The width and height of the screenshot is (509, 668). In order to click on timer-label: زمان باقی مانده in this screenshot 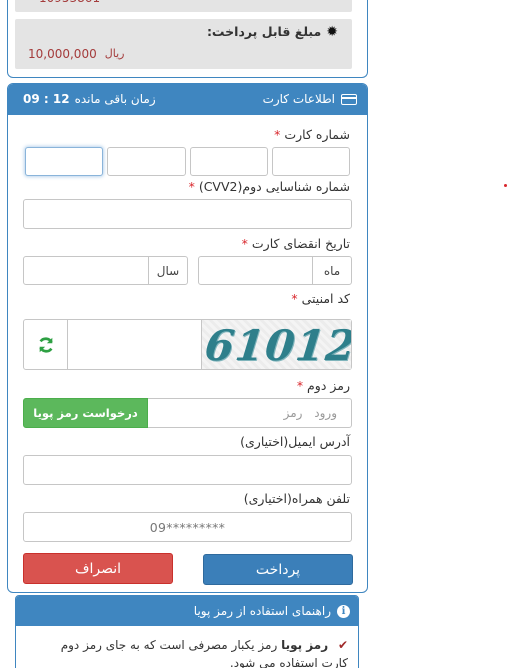, I will do `click(115, 99)`.